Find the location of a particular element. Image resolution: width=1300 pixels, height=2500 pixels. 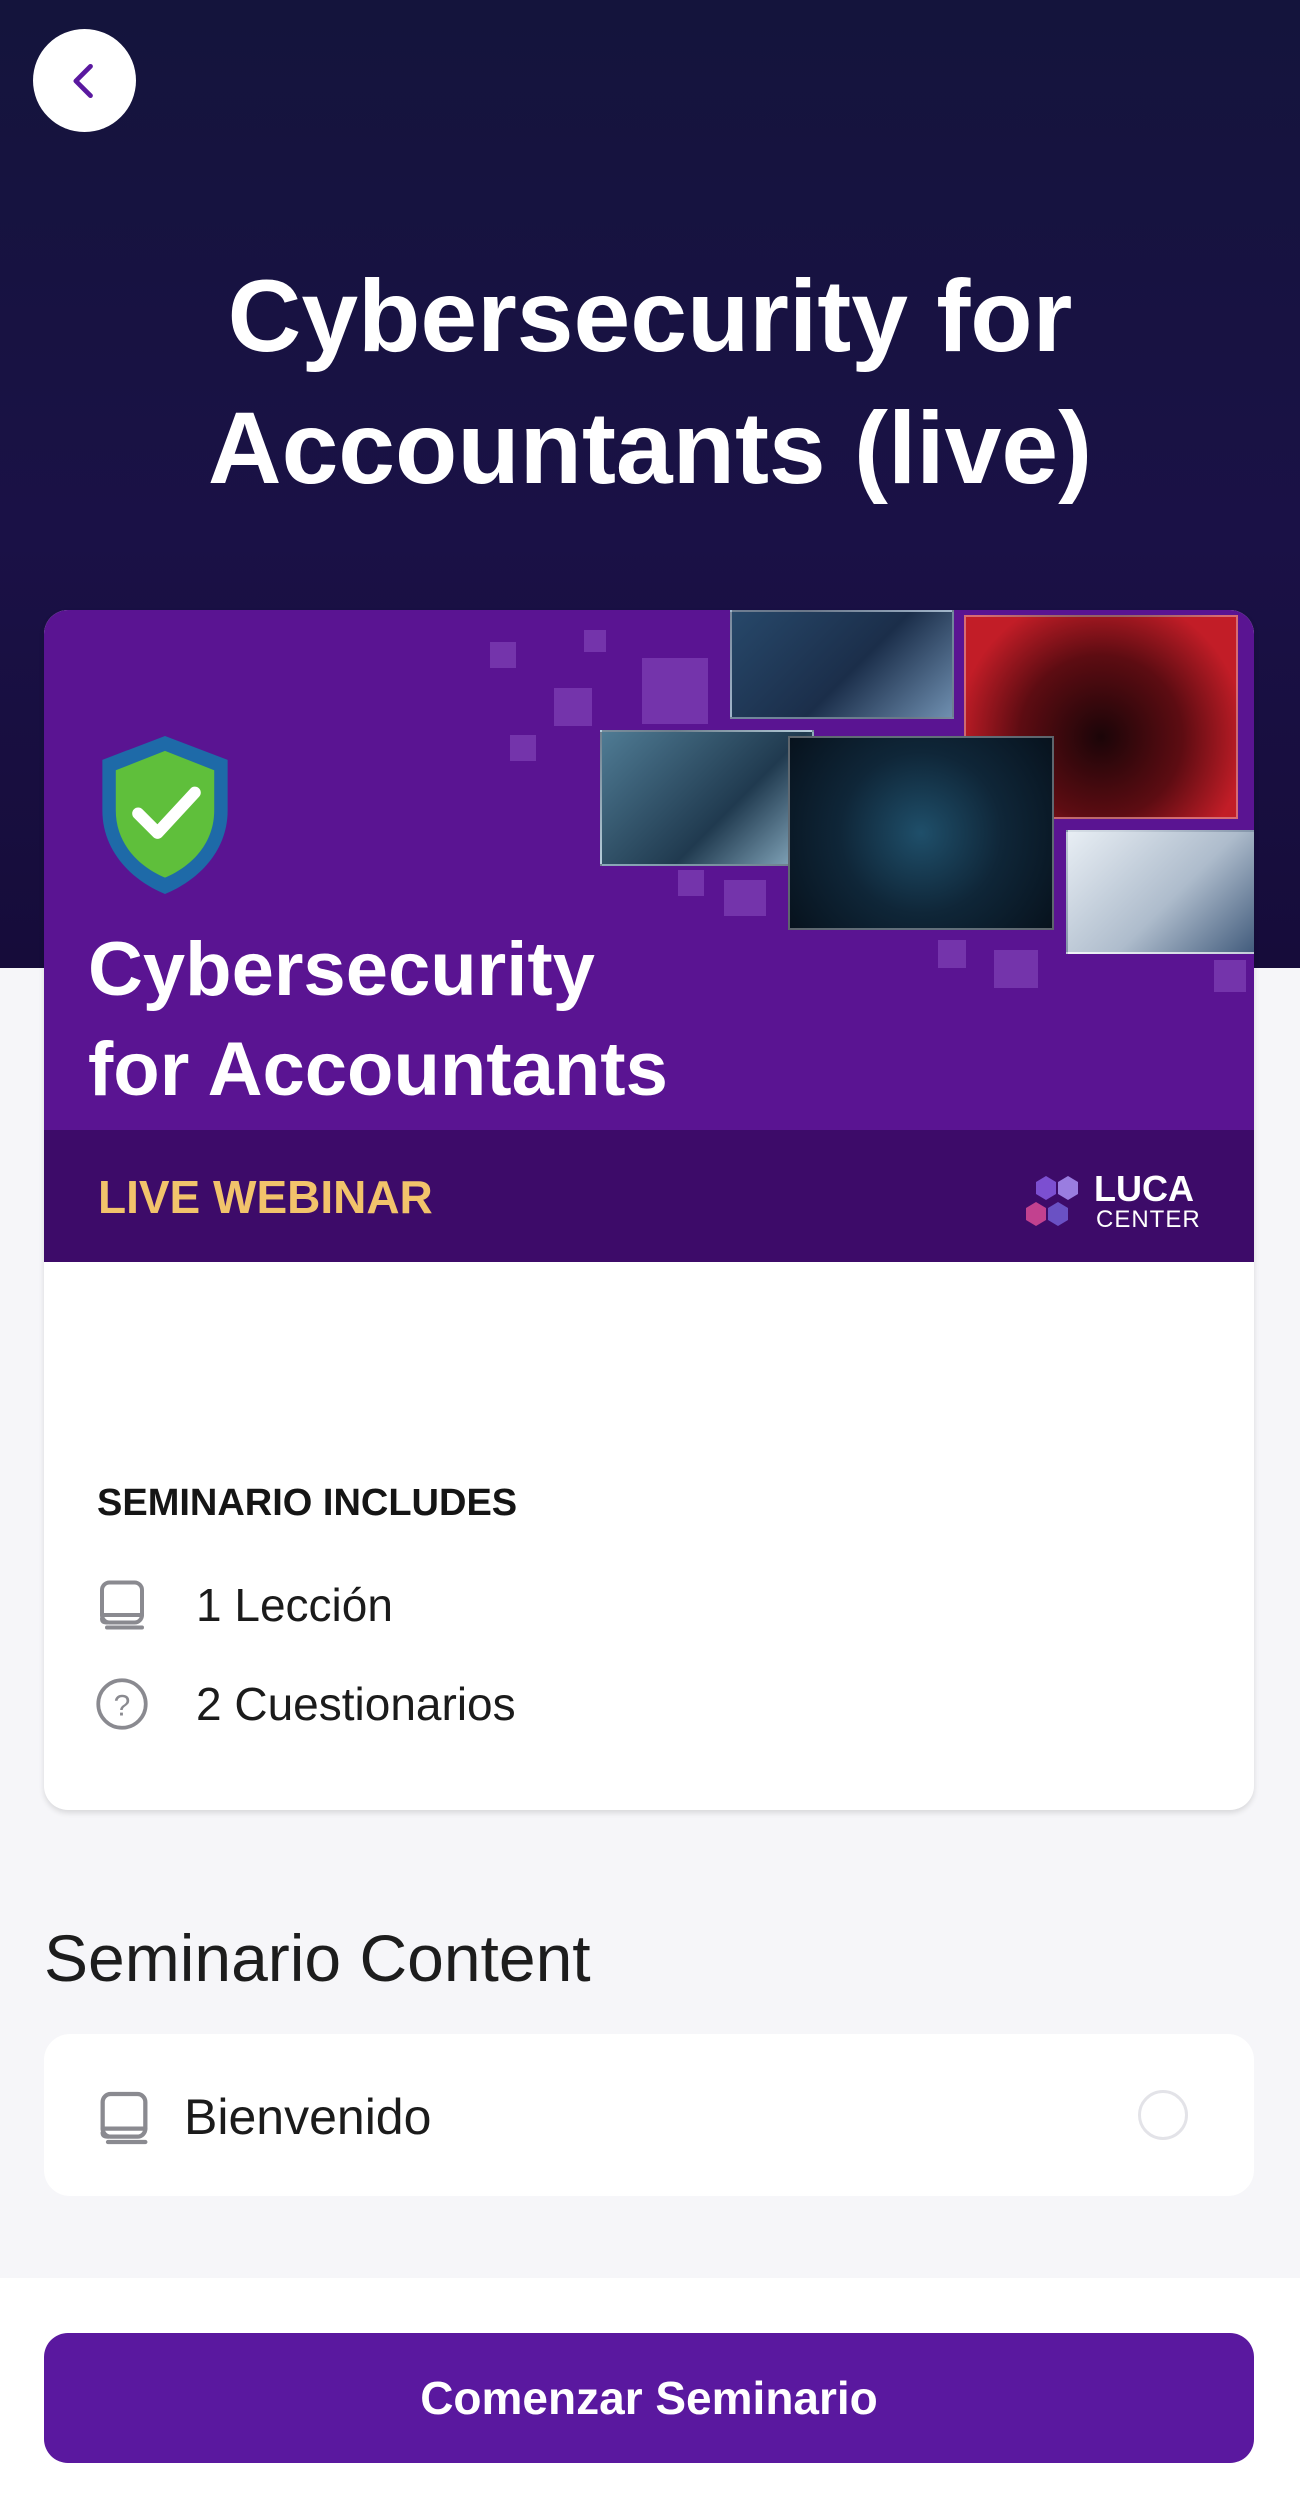

luca-center-logo: LUCA CENTER is located at coordinates (1124, 1203).